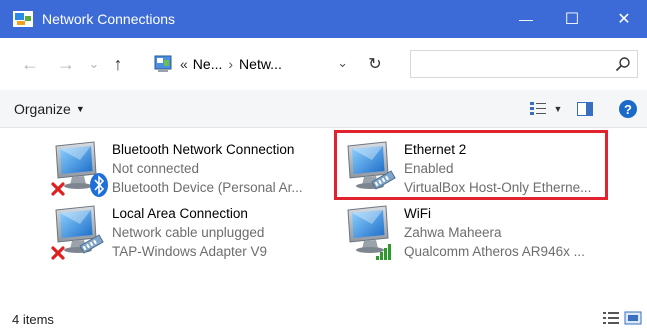  I want to click on view-dropdown-button: ▼, so click(558, 109).